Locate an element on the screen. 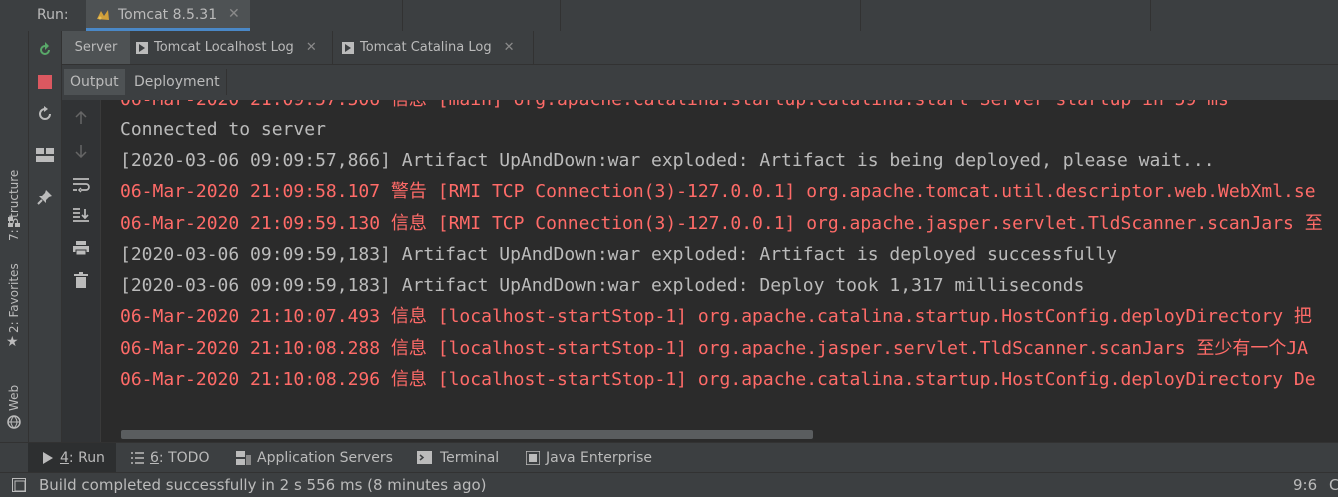  stop-icon is located at coordinates (45, 82).